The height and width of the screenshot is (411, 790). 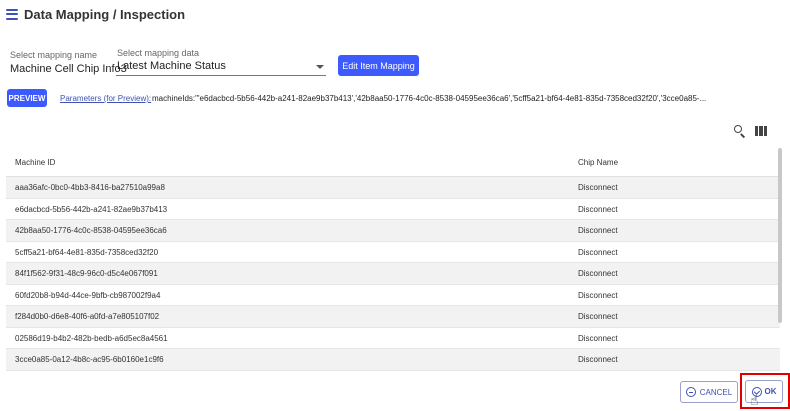 I want to click on cancel-circle-icon, so click(x=690, y=392).